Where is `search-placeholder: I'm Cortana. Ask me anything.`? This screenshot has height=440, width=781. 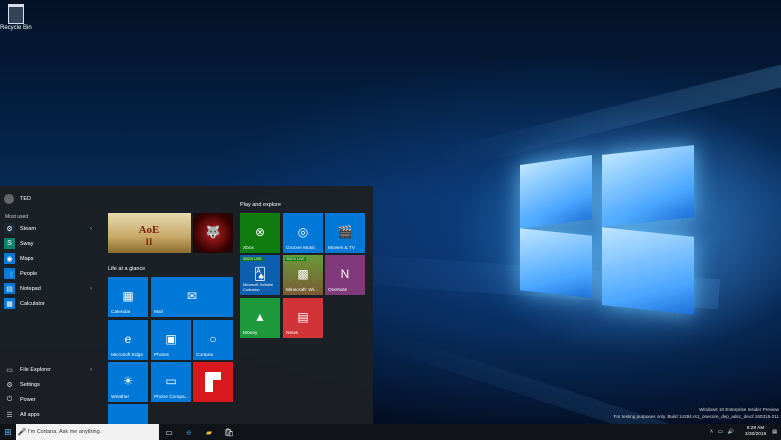 search-placeholder: I'm Cortana. Ask me anything. is located at coordinates (65, 432).